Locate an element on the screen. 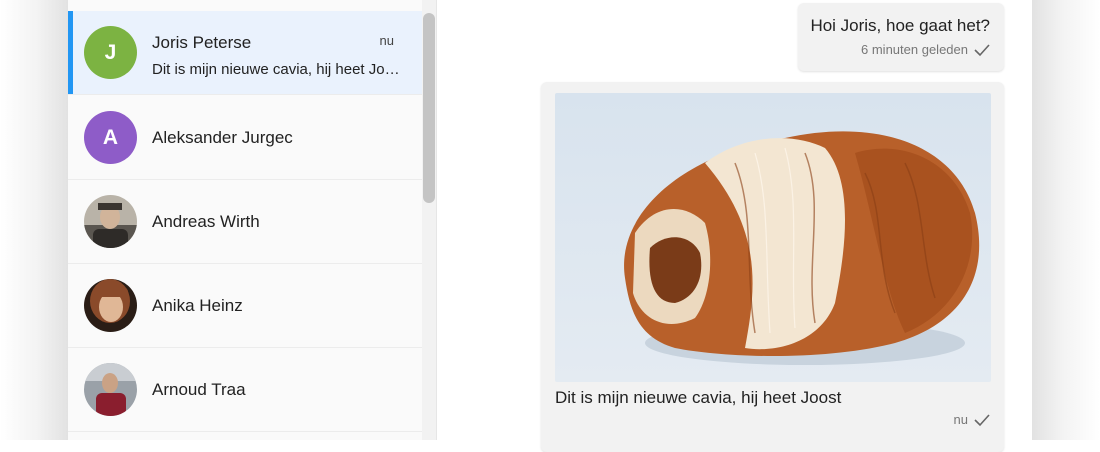 This screenshot has width=1100, height=452. message-time: 6 minuten geleden is located at coordinates (914, 49).